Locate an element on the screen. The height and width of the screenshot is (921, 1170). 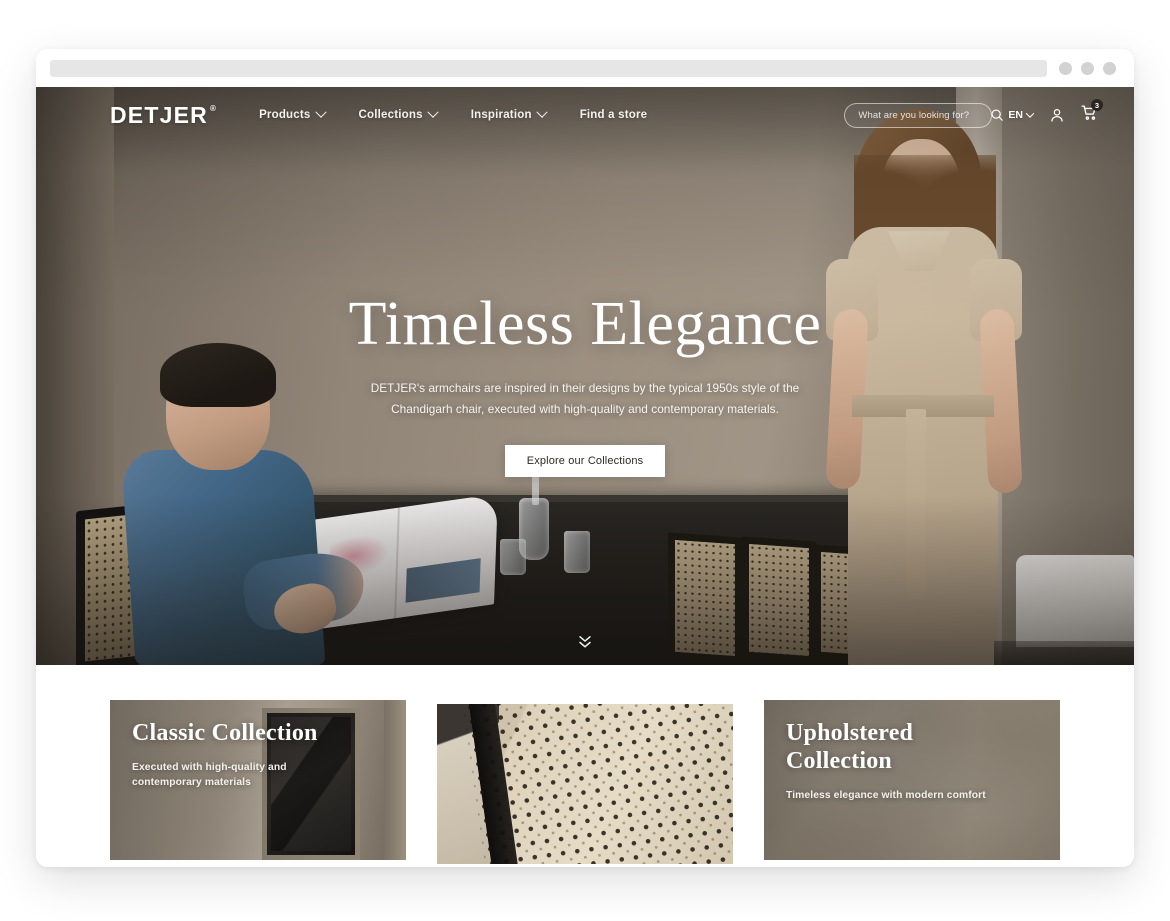
browser-chrome is located at coordinates (585, 68).